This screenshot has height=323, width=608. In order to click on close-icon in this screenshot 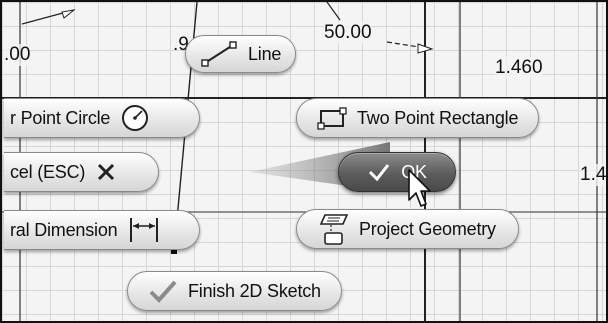, I will do `click(106, 172)`.